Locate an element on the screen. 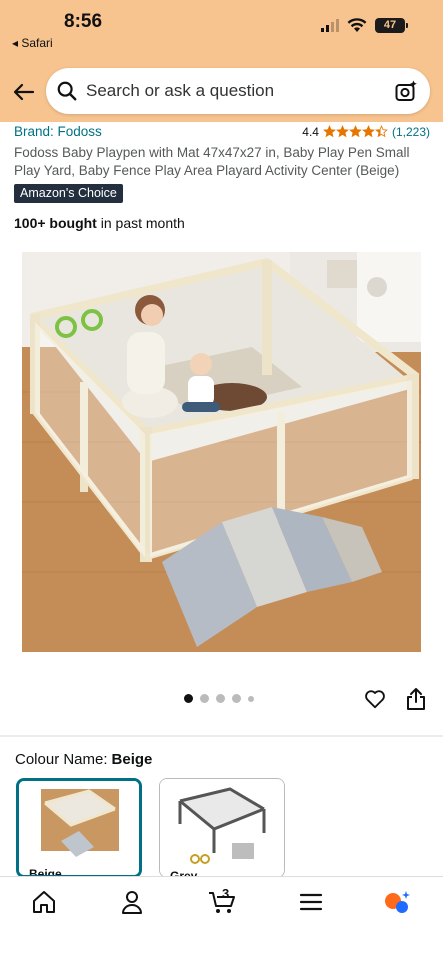 The image size is (443, 960). rufus-icon is located at coordinates (397, 902).